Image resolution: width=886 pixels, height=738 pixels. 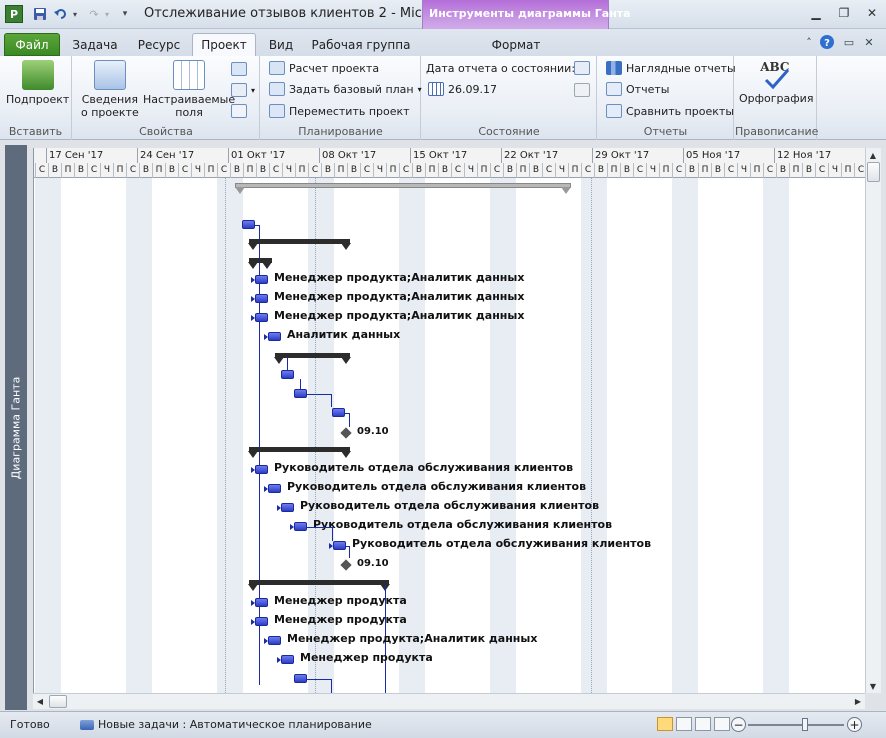 I want to click on tab-format: Формат, so click(x=516, y=44).